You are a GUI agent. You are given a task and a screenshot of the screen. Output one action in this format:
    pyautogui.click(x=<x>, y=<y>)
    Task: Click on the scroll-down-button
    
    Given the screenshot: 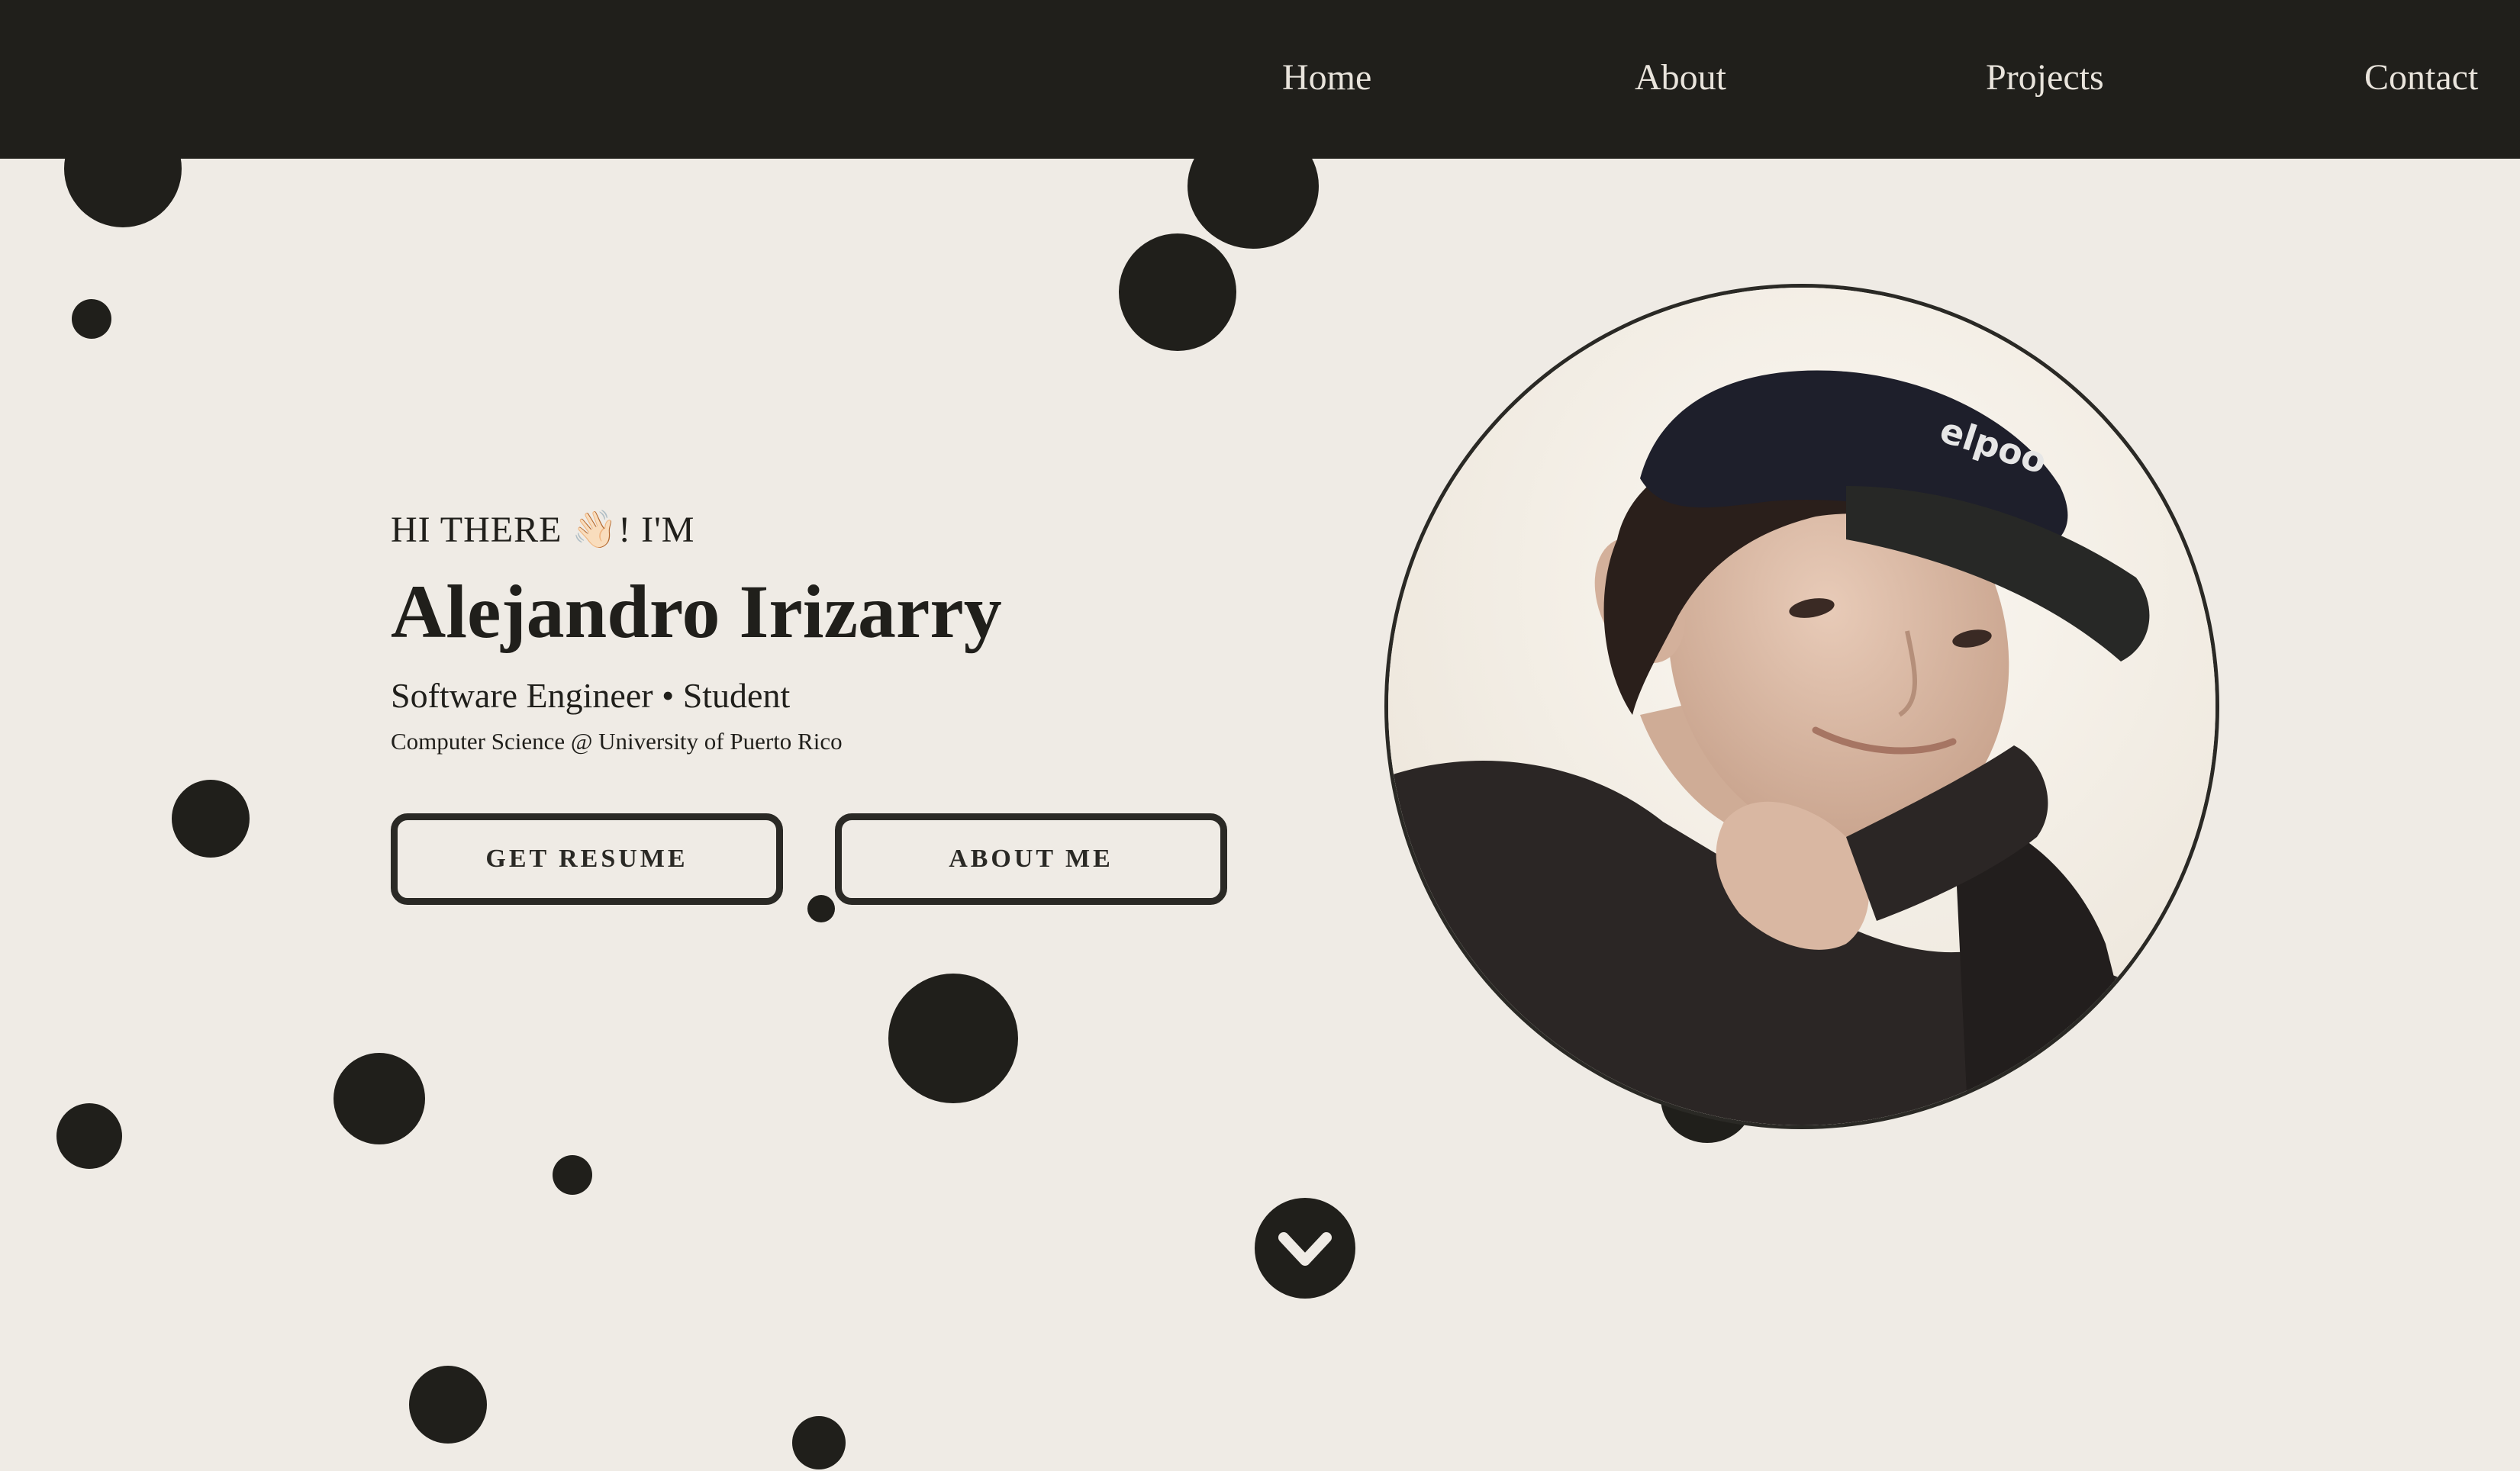 What is the action you would take?
    pyautogui.click(x=1305, y=1248)
    